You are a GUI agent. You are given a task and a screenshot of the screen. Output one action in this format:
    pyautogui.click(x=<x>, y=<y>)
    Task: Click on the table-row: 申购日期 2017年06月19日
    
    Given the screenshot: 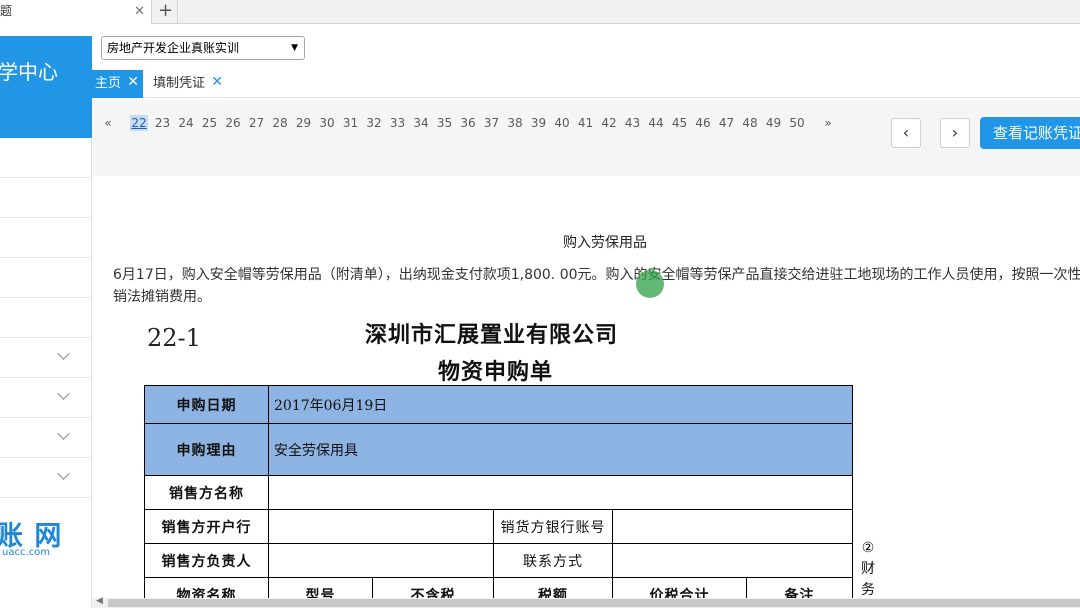 What is the action you would take?
    pyautogui.click(x=498, y=404)
    